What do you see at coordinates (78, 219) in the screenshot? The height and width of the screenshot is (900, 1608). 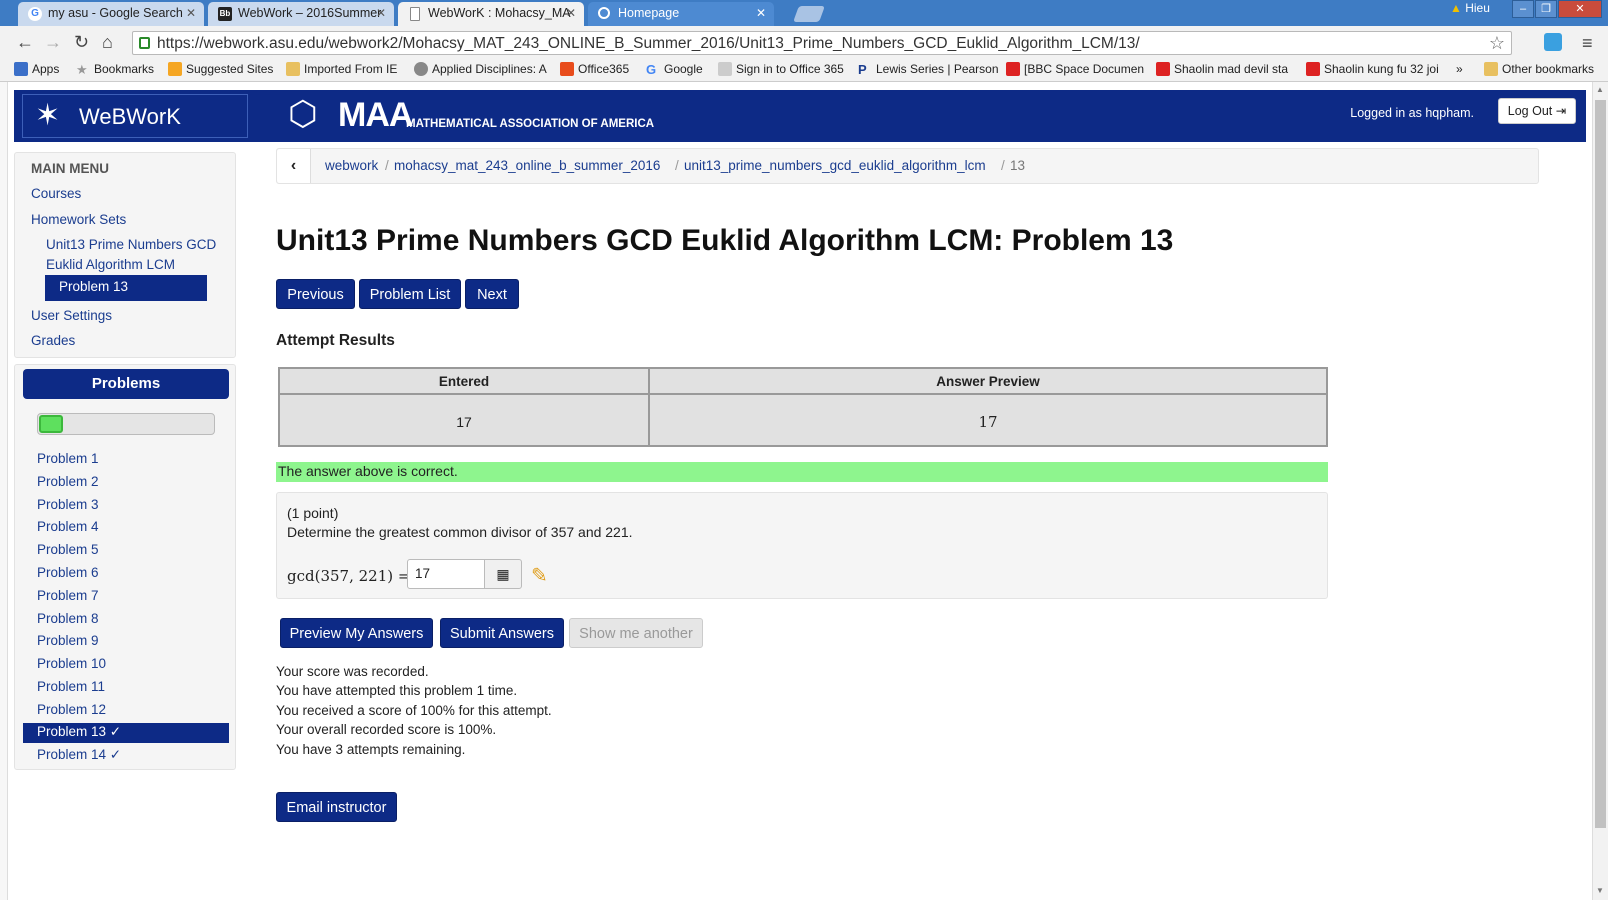 I see `menu-homework-sets: Homework Sets` at bounding box center [78, 219].